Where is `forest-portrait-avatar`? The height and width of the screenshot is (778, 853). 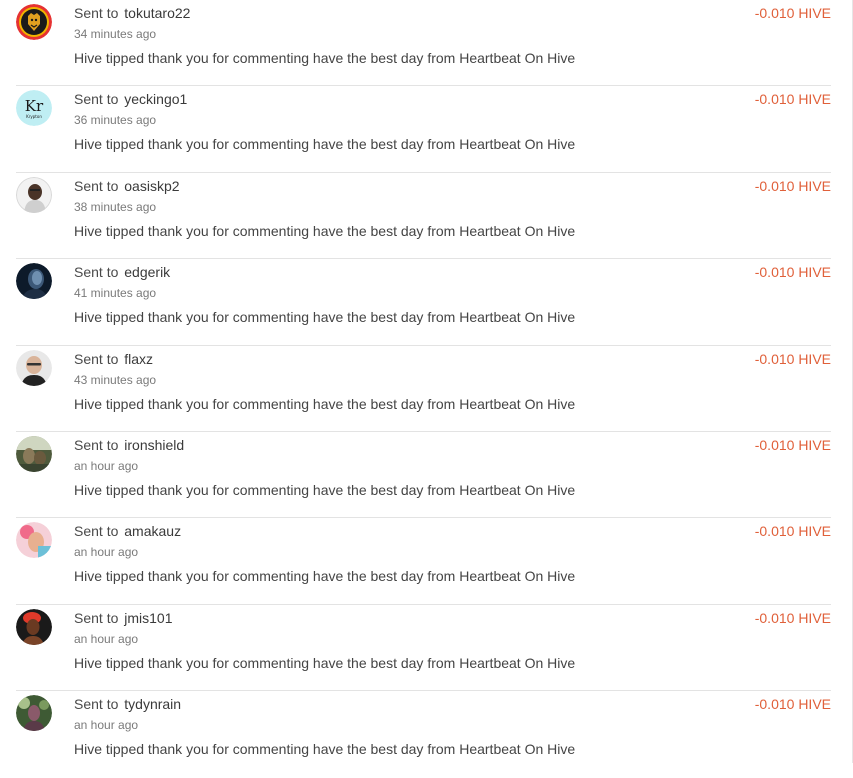
forest-portrait-avatar is located at coordinates (34, 713).